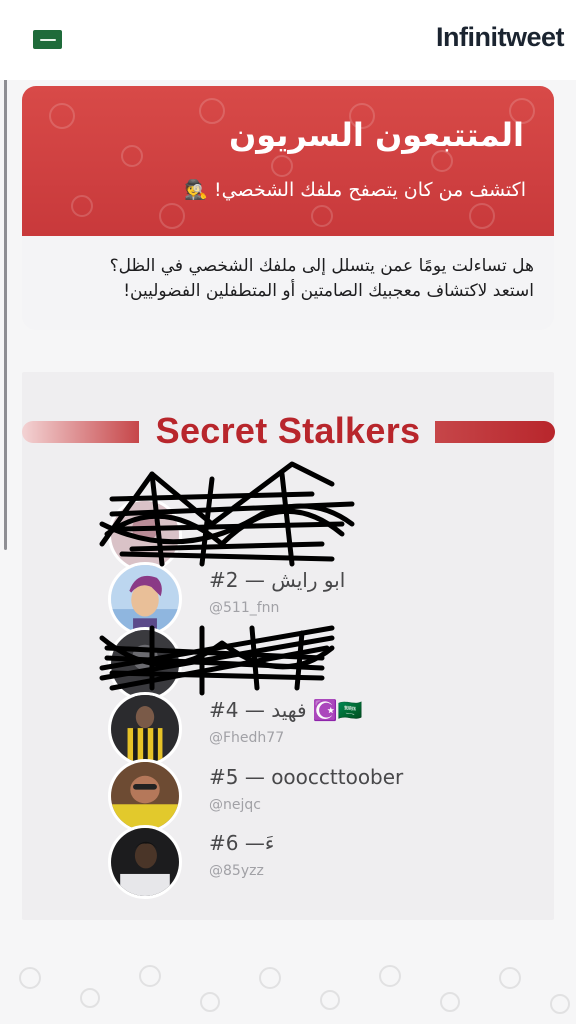 This screenshot has width=576, height=1024. I want to click on hero-title: المتتبعون السريون, so click(376, 135).